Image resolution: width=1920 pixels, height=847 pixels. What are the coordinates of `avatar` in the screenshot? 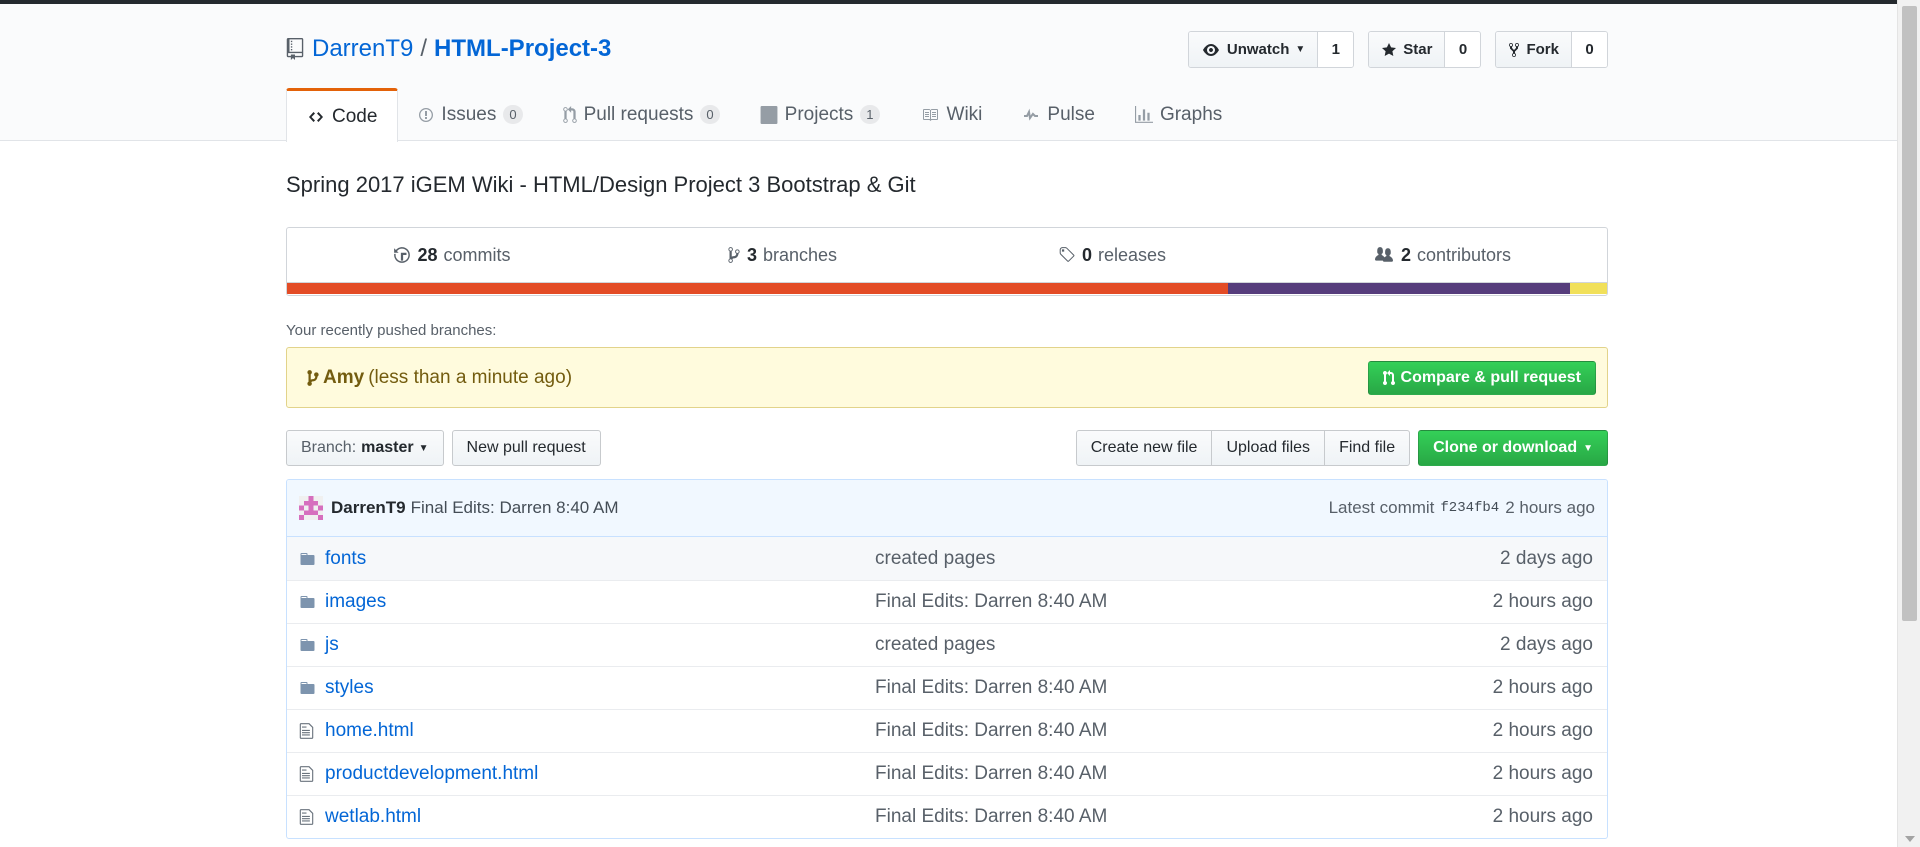 It's located at (311, 508).